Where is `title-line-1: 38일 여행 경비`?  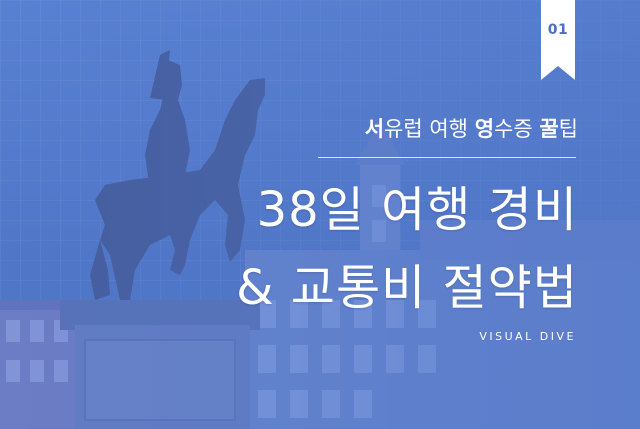
title-line-1: 38일 여행 경비 is located at coordinates (417, 210).